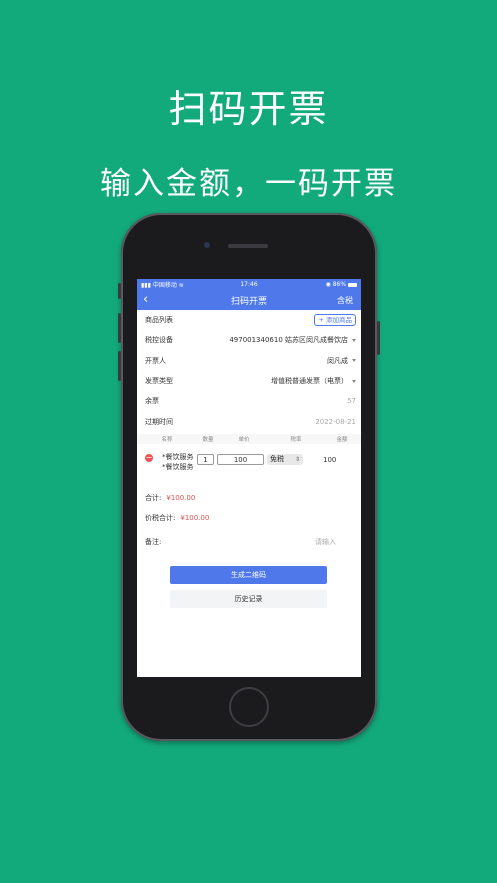  Describe the element at coordinates (195, 517) in the screenshot. I see `total-with-tax-value: ¥100.00` at that location.